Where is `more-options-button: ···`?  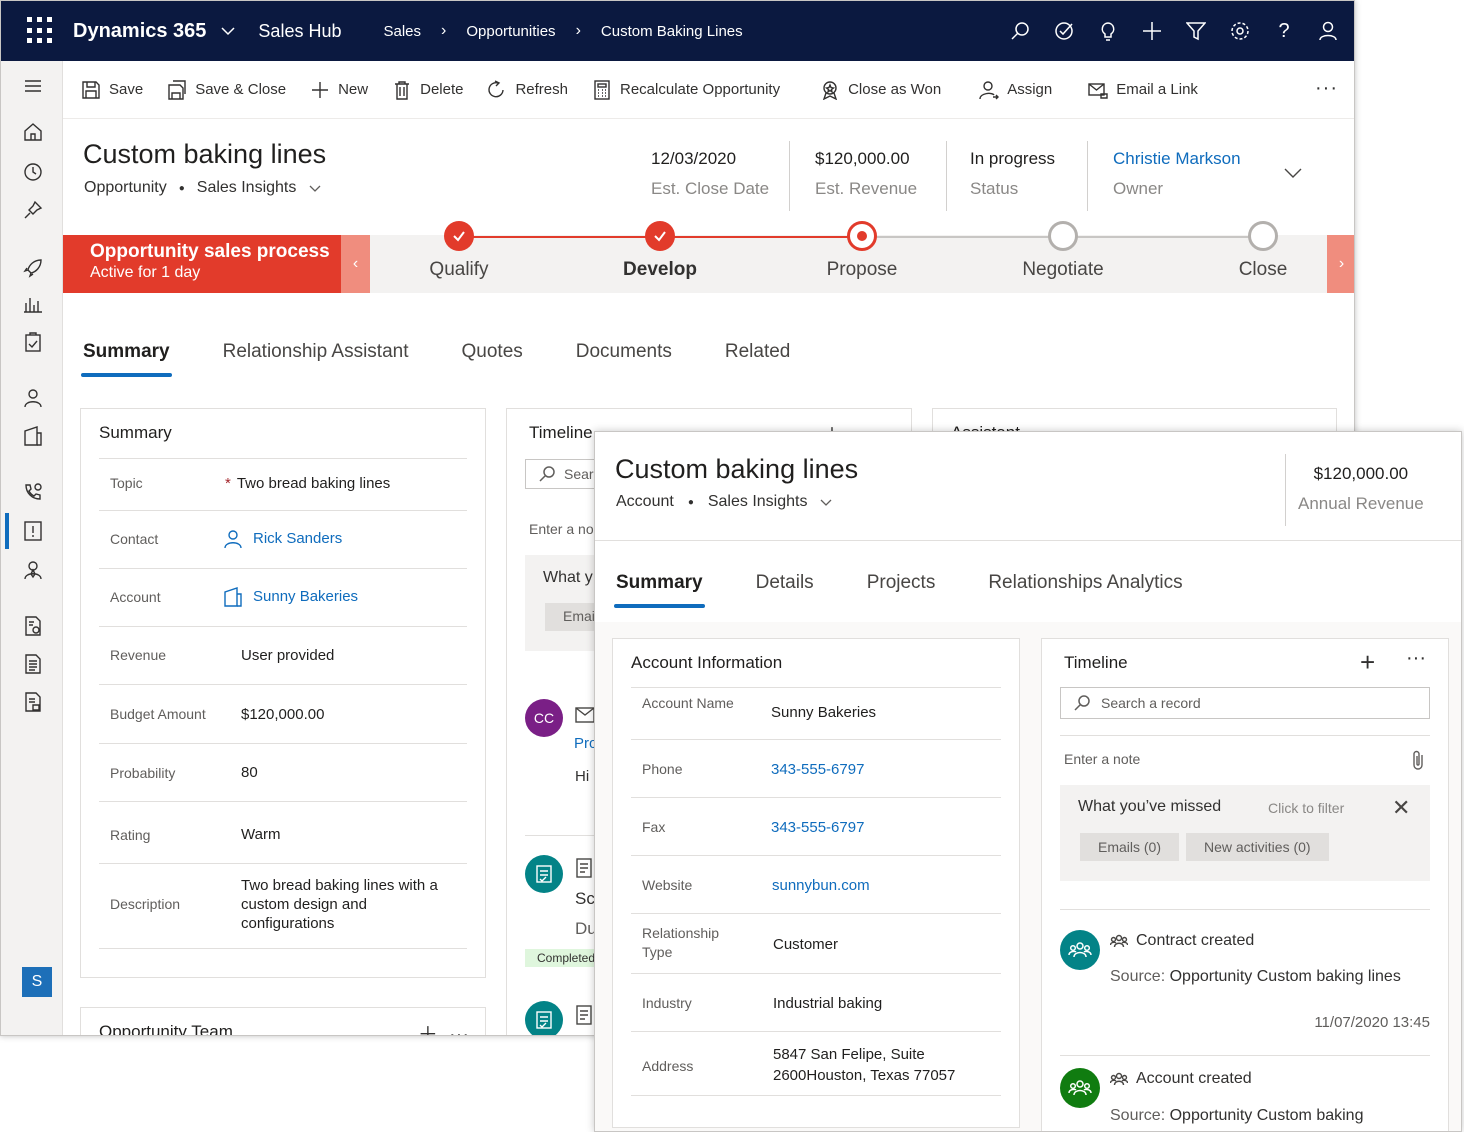
more-options-button: ··· is located at coordinates (1416, 658).